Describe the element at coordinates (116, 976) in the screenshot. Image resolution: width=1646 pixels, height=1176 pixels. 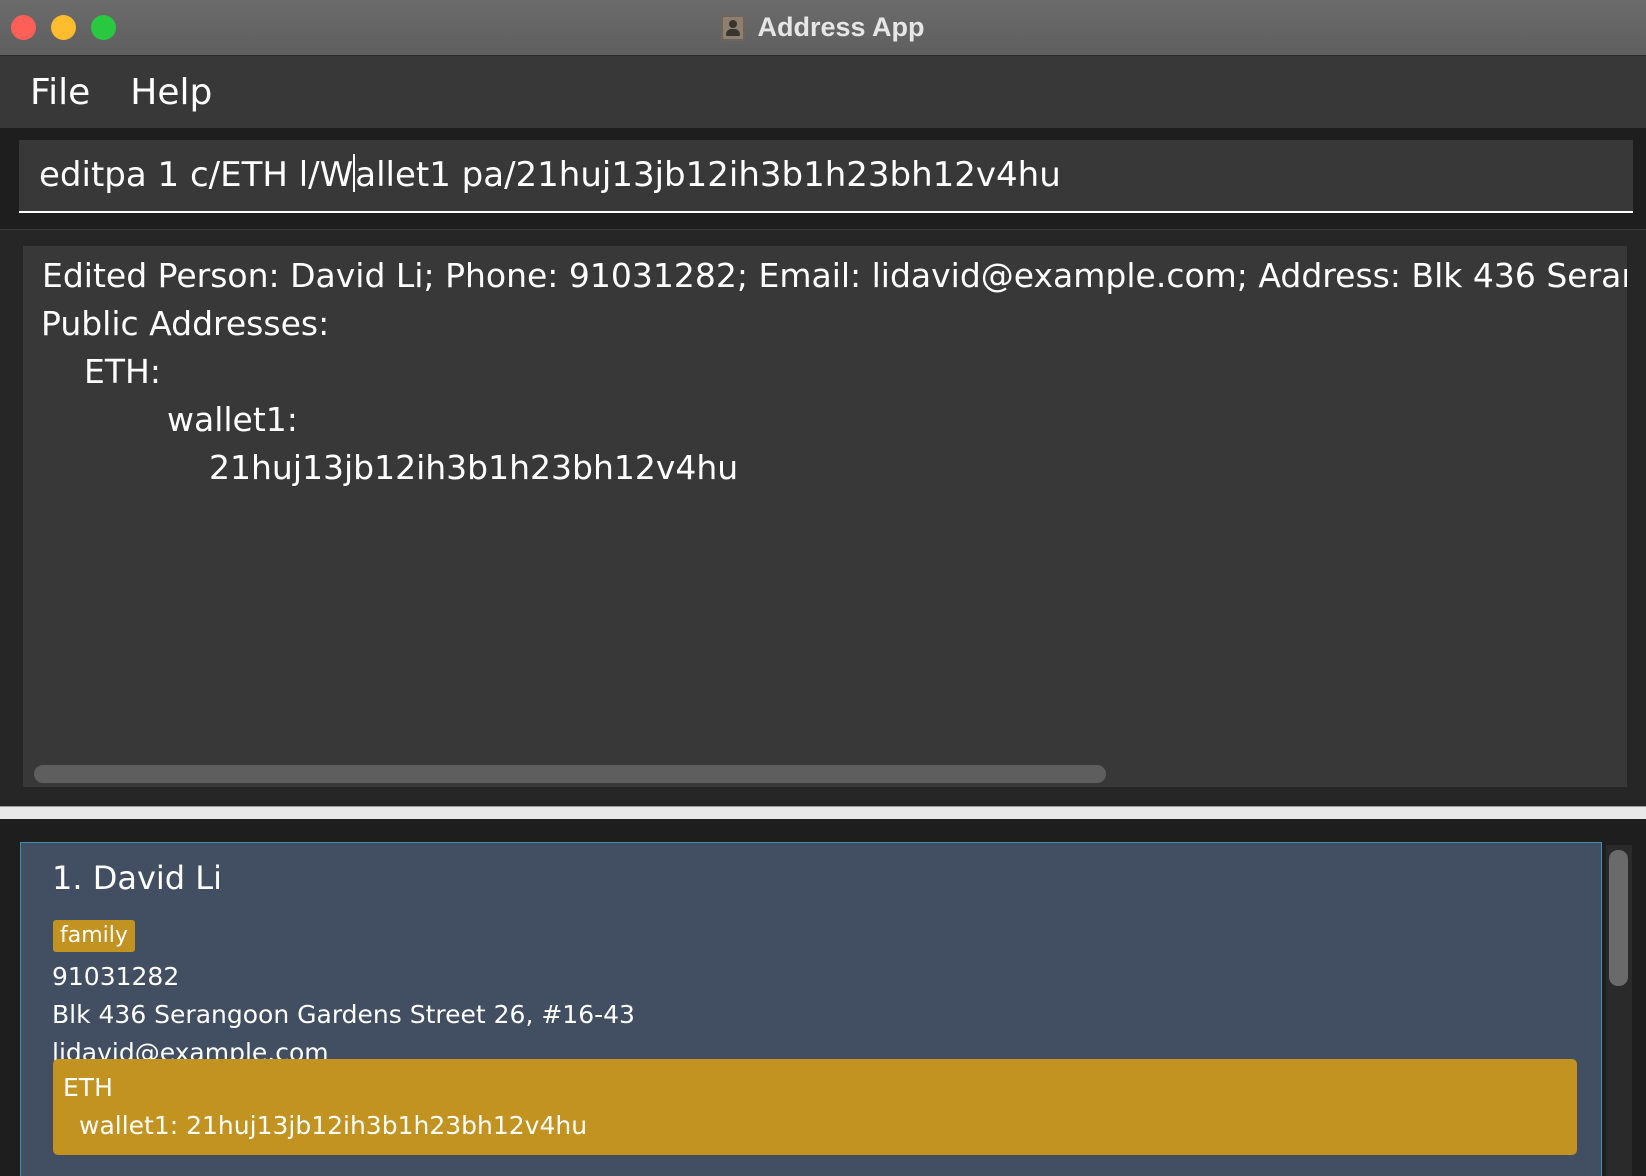
I see `person-phone: 91031282` at that location.